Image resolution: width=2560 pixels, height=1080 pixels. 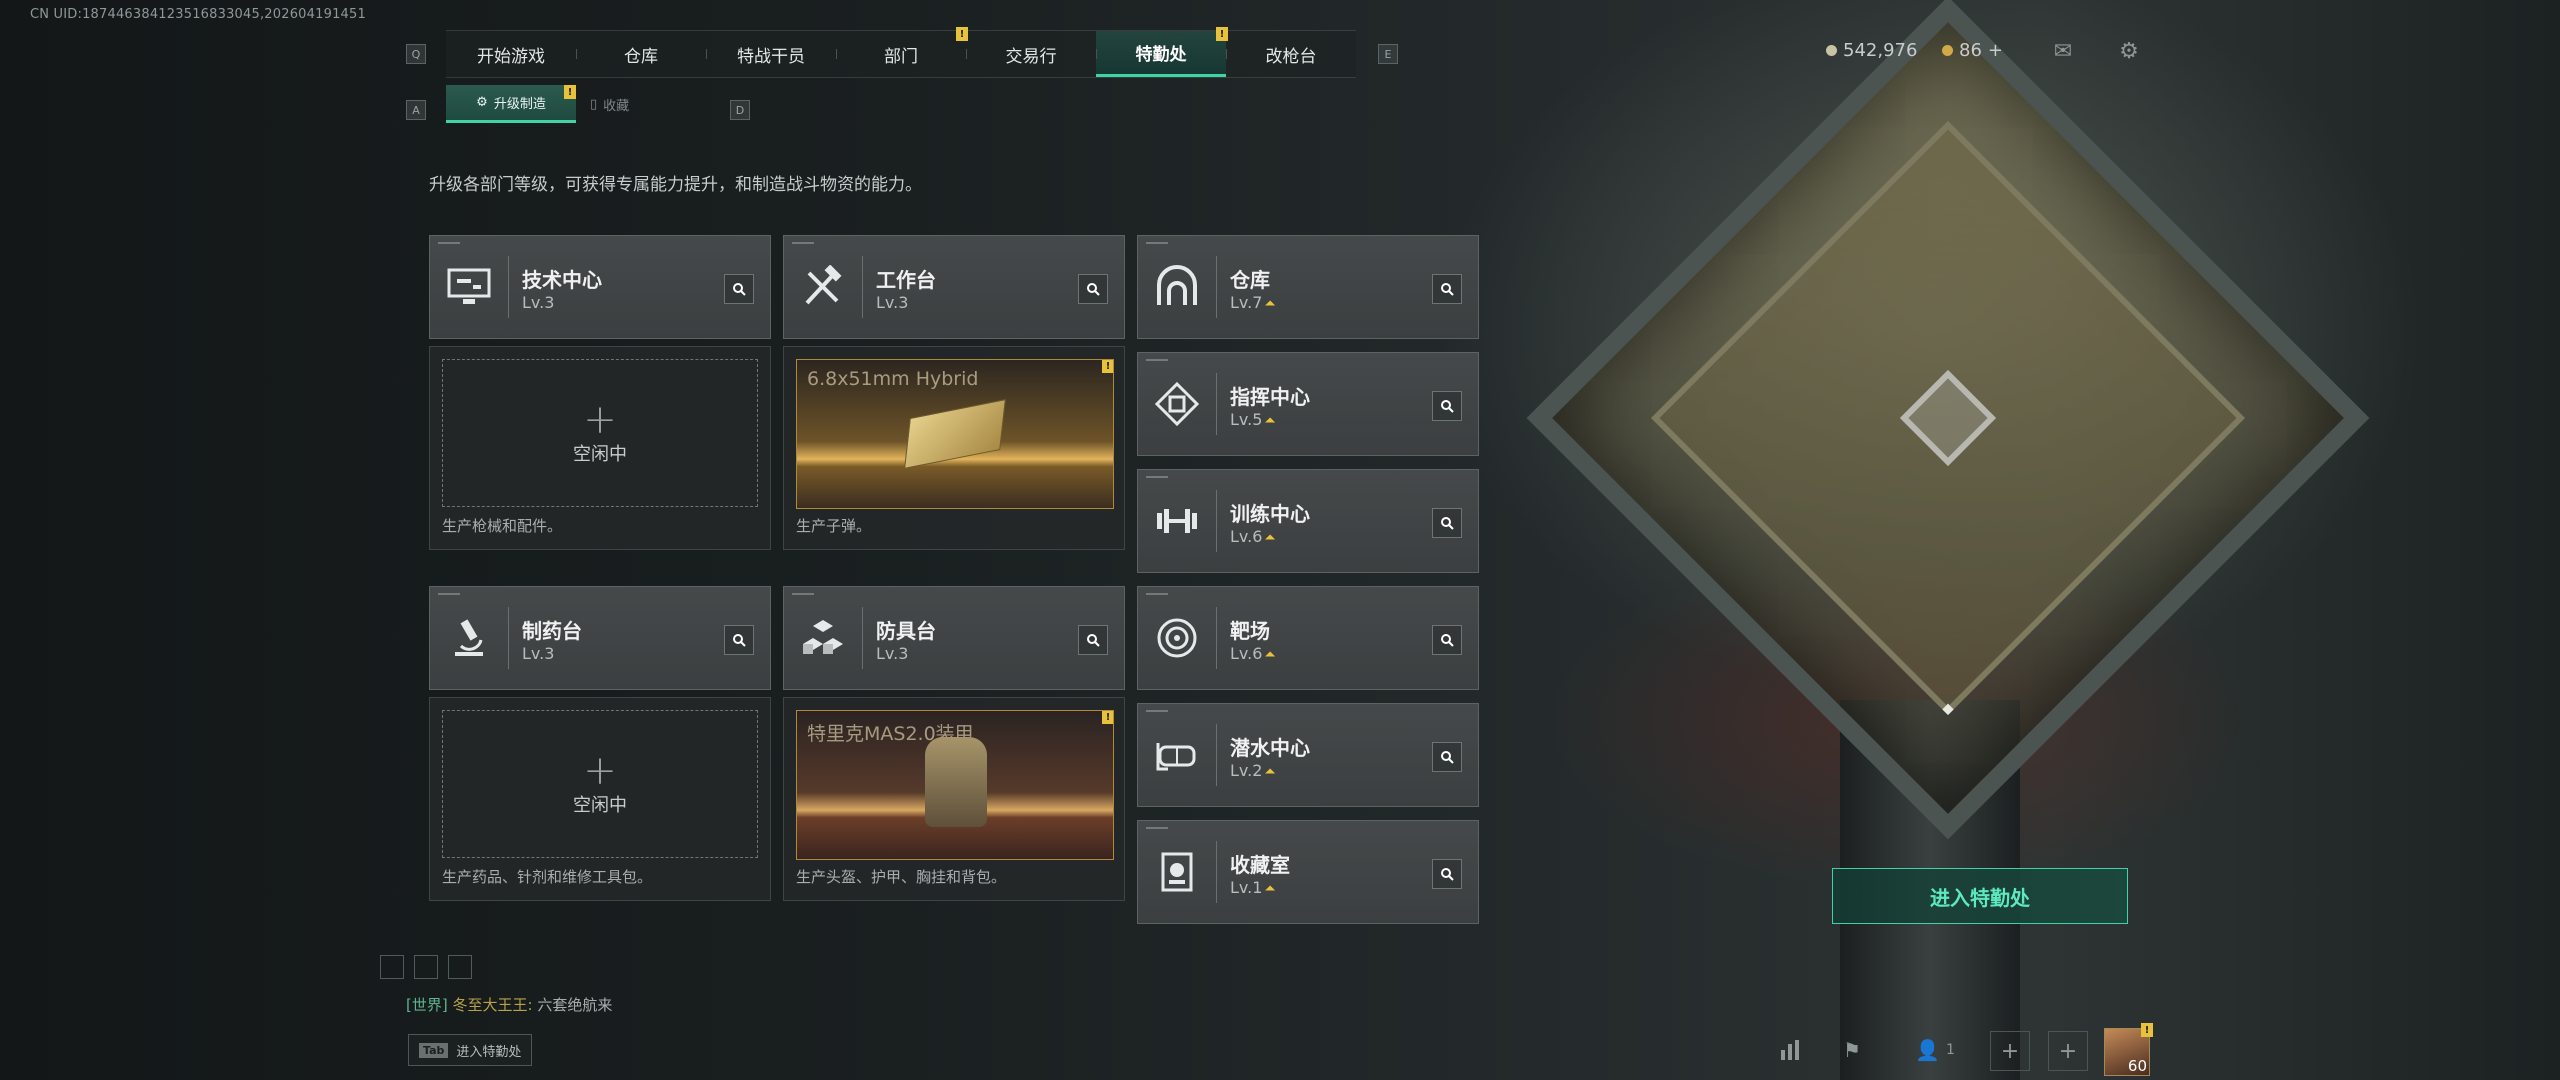 I want to click on chat-channel-icon, so click(x=392, y=967).